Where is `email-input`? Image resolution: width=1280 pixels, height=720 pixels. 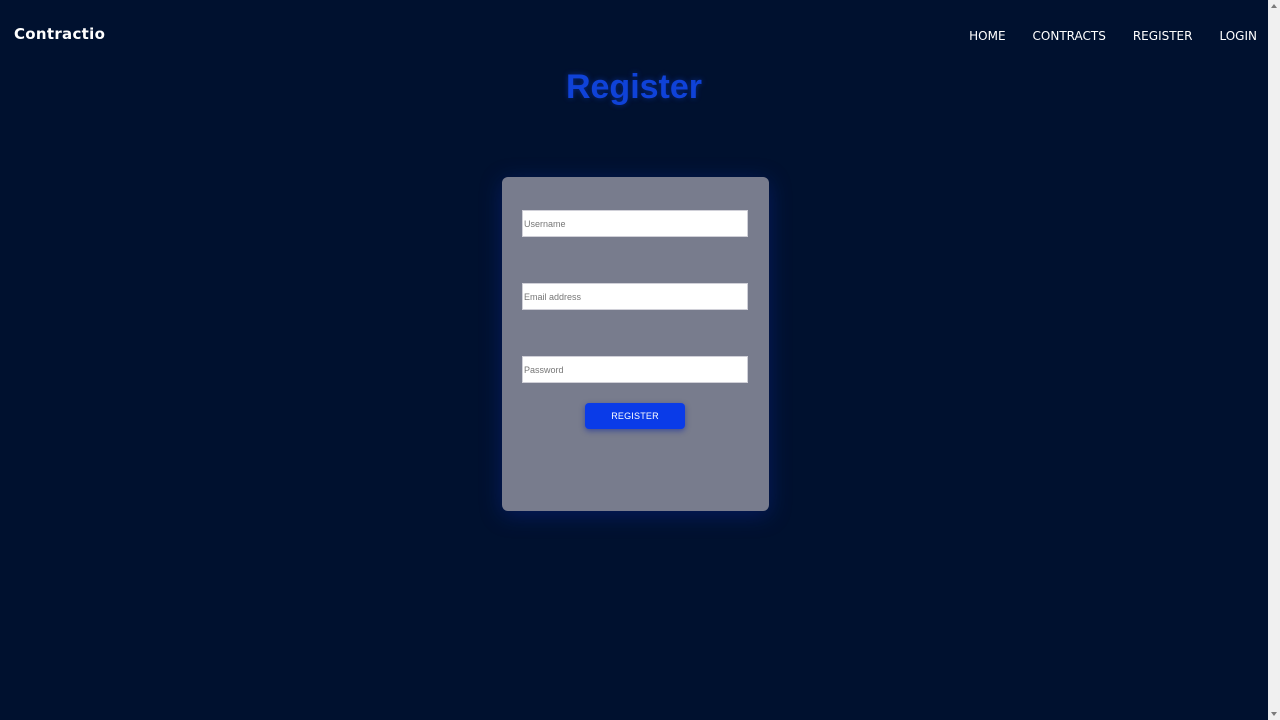 email-input is located at coordinates (635, 296).